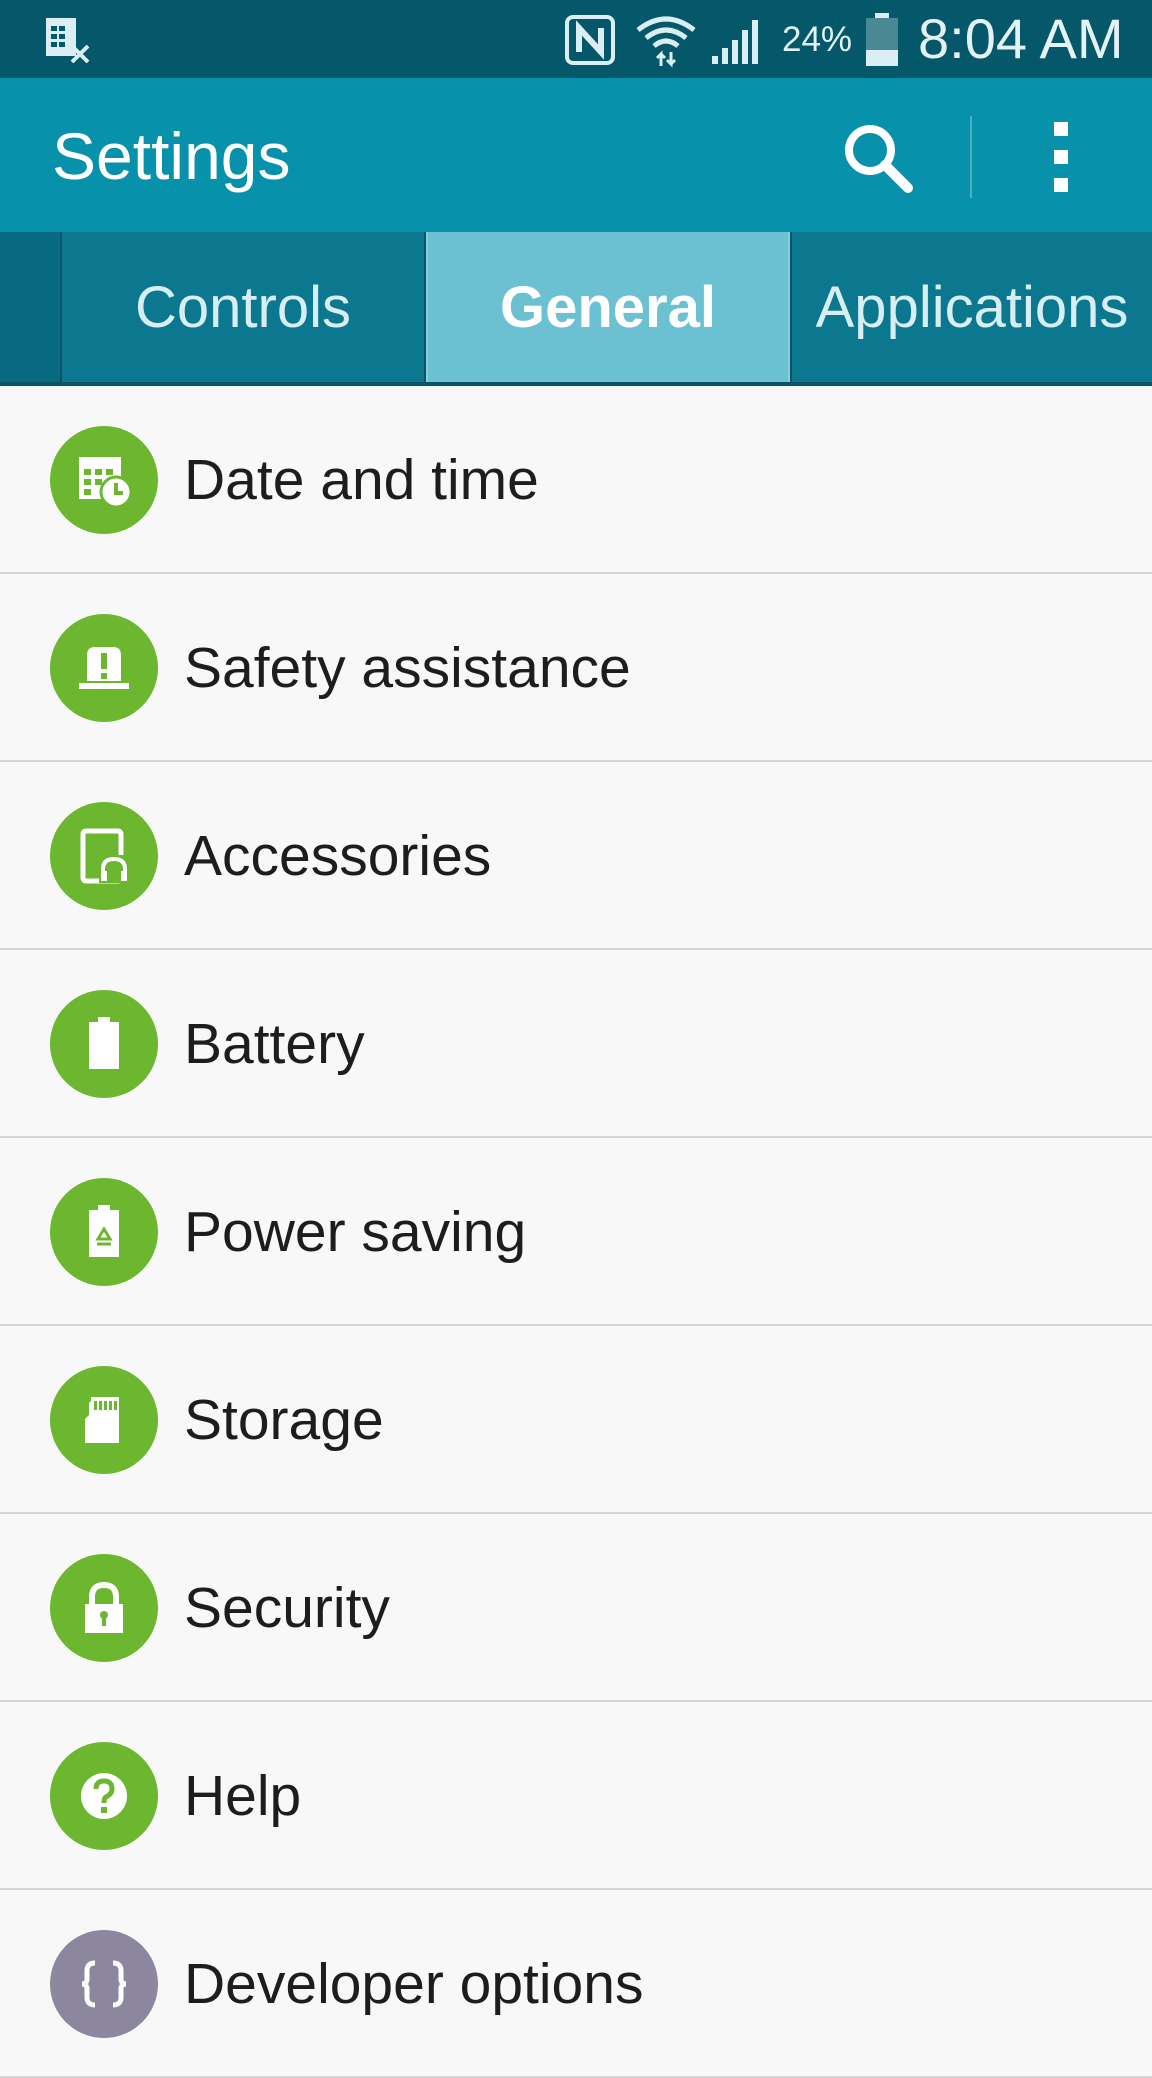 Image resolution: width=1152 pixels, height=2078 pixels. I want to click on help-icon, so click(104, 1796).